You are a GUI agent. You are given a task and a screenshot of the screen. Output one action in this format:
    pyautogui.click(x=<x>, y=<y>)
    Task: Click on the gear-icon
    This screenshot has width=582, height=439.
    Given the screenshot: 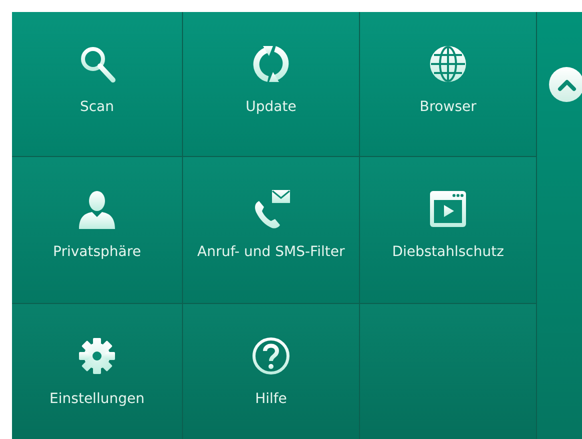 What is the action you would take?
    pyautogui.click(x=97, y=356)
    